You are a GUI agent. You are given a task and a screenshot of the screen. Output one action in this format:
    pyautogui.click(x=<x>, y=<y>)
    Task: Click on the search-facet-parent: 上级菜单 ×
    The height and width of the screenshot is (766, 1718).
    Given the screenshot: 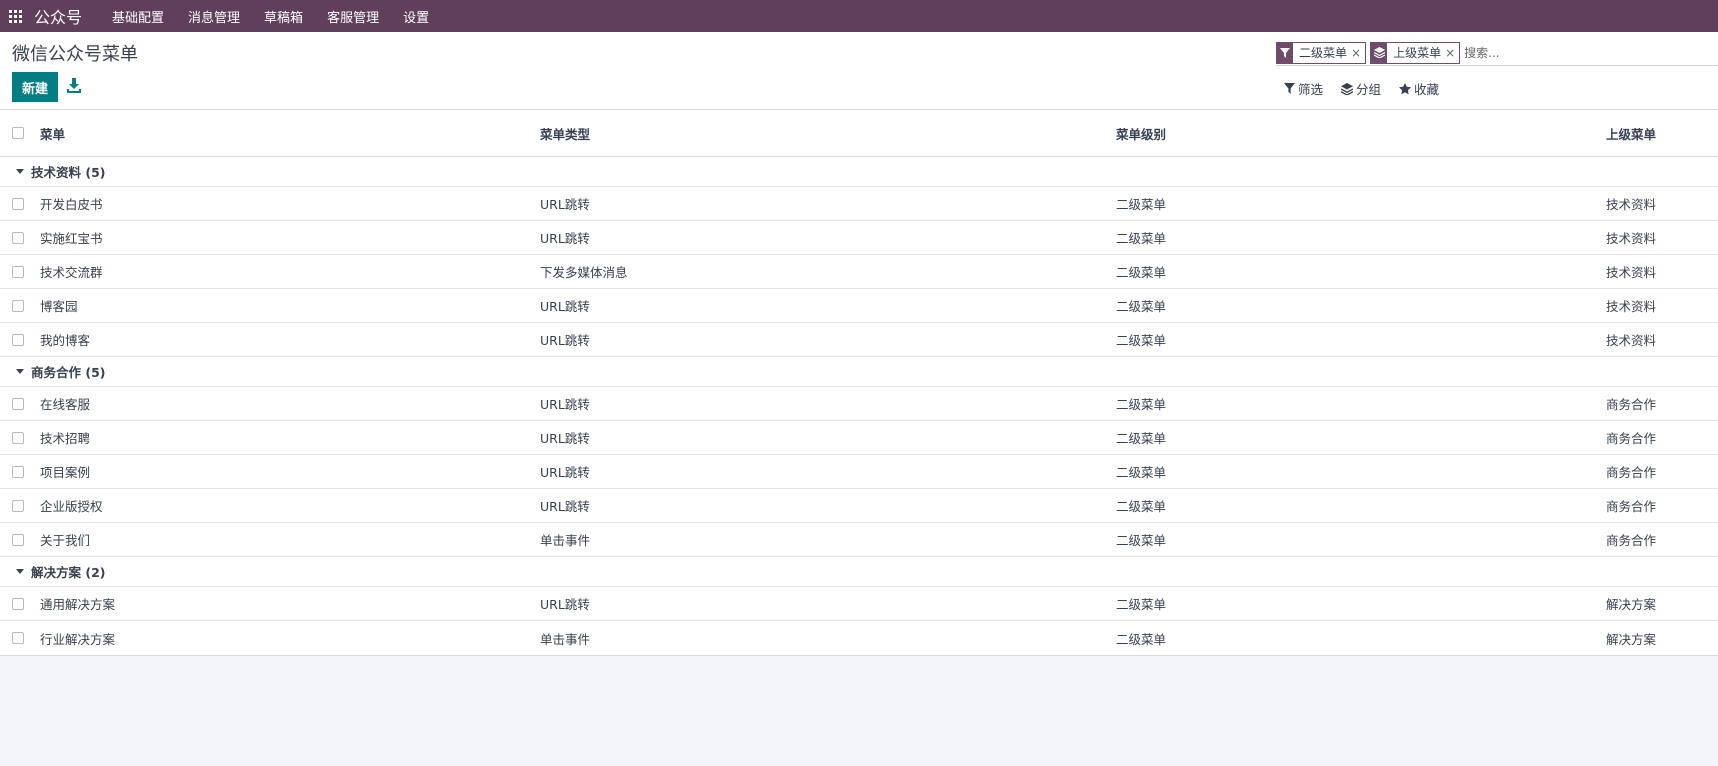 What is the action you would take?
    pyautogui.click(x=1415, y=52)
    